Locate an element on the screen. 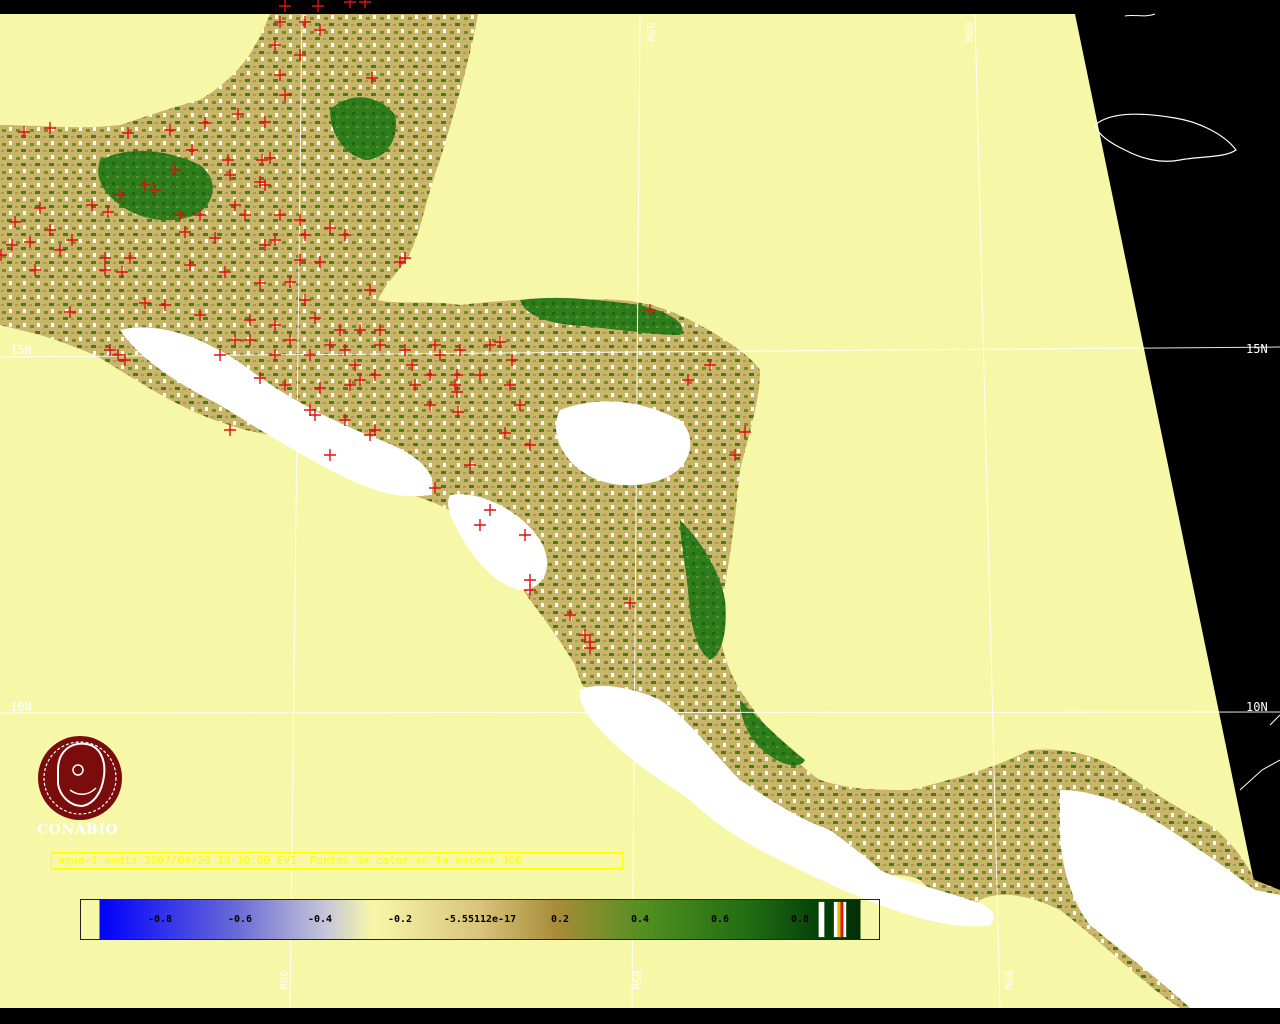 This screenshot has height=1024, width=1280. lon-label-90w-bottom: 90W is located at coordinates (283, 980).